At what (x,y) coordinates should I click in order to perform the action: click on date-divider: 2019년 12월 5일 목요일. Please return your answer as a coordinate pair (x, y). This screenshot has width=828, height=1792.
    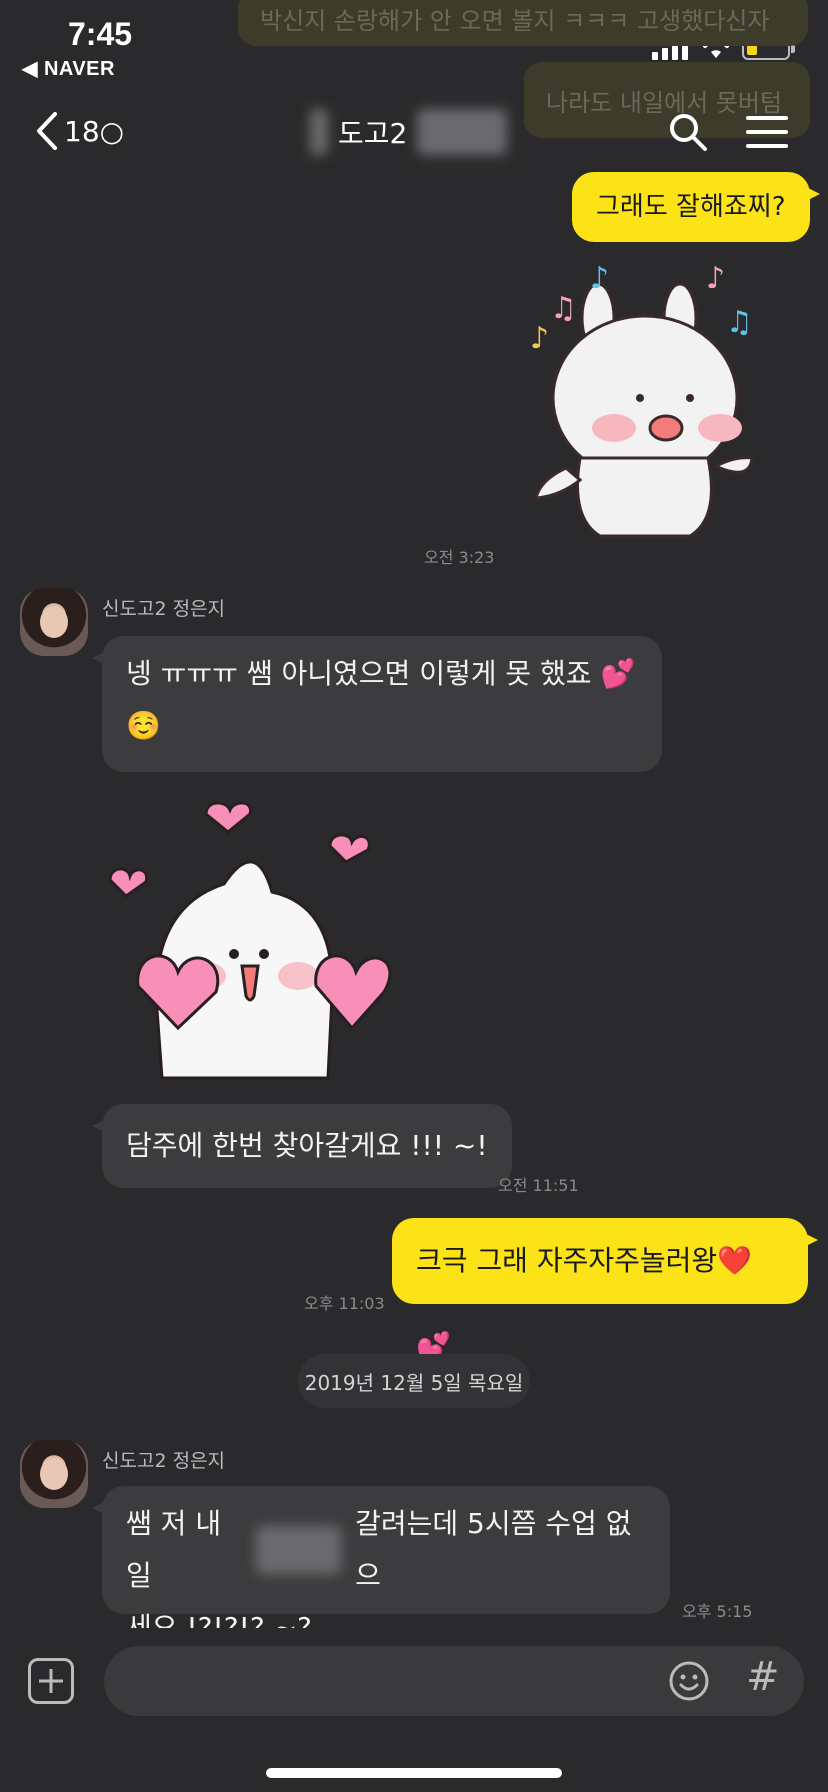
    Looking at the image, I should click on (414, 1381).